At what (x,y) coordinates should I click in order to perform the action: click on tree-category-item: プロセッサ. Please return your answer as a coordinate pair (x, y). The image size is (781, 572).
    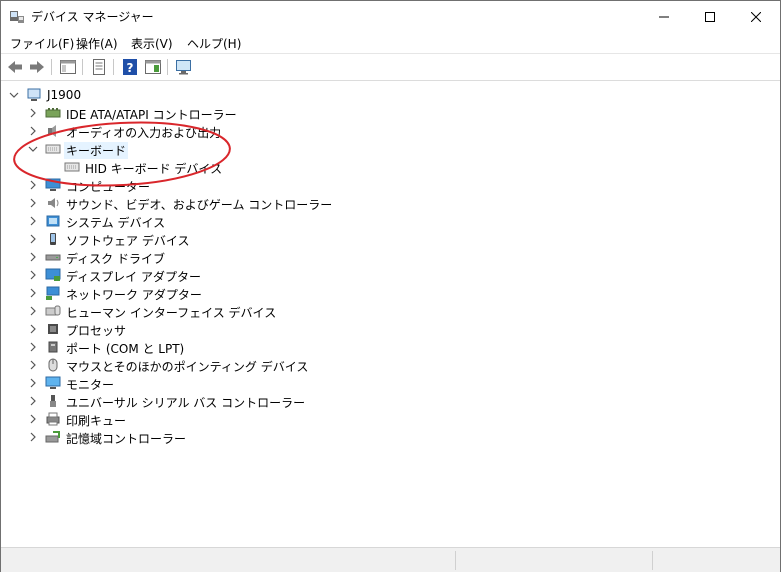
    Looking at the image, I should click on (96, 330).